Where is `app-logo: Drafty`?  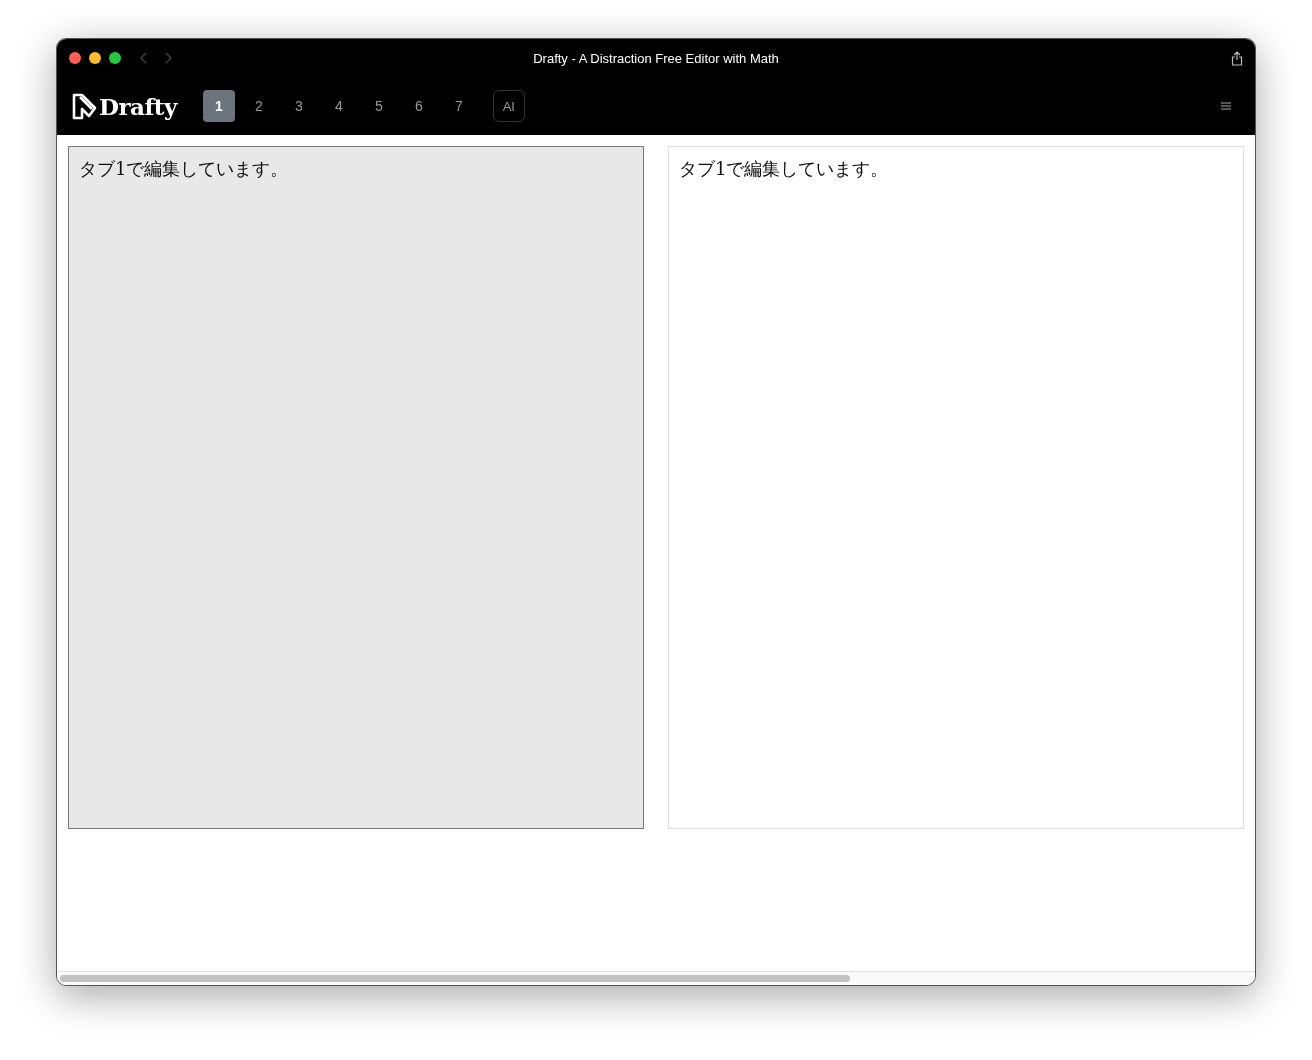 app-logo: Drafty is located at coordinates (138, 106).